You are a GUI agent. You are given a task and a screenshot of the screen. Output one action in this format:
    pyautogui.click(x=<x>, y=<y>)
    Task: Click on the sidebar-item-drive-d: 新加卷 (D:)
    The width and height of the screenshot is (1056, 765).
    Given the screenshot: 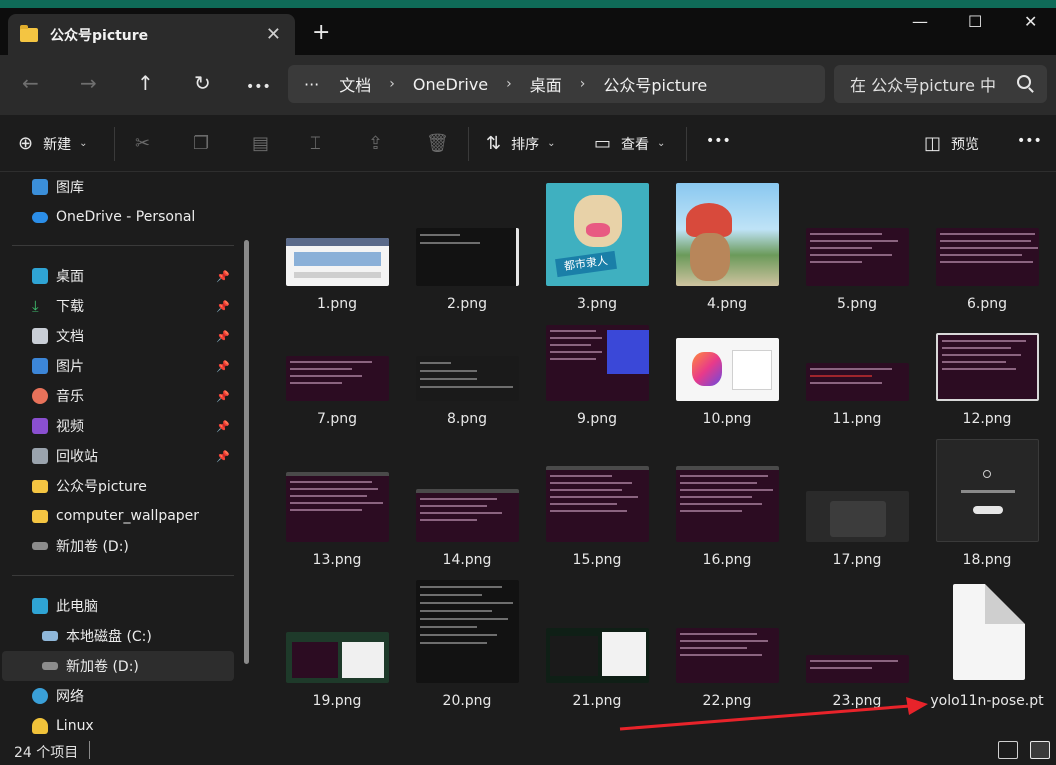 What is the action you would take?
    pyautogui.click(x=118, y=666)
    